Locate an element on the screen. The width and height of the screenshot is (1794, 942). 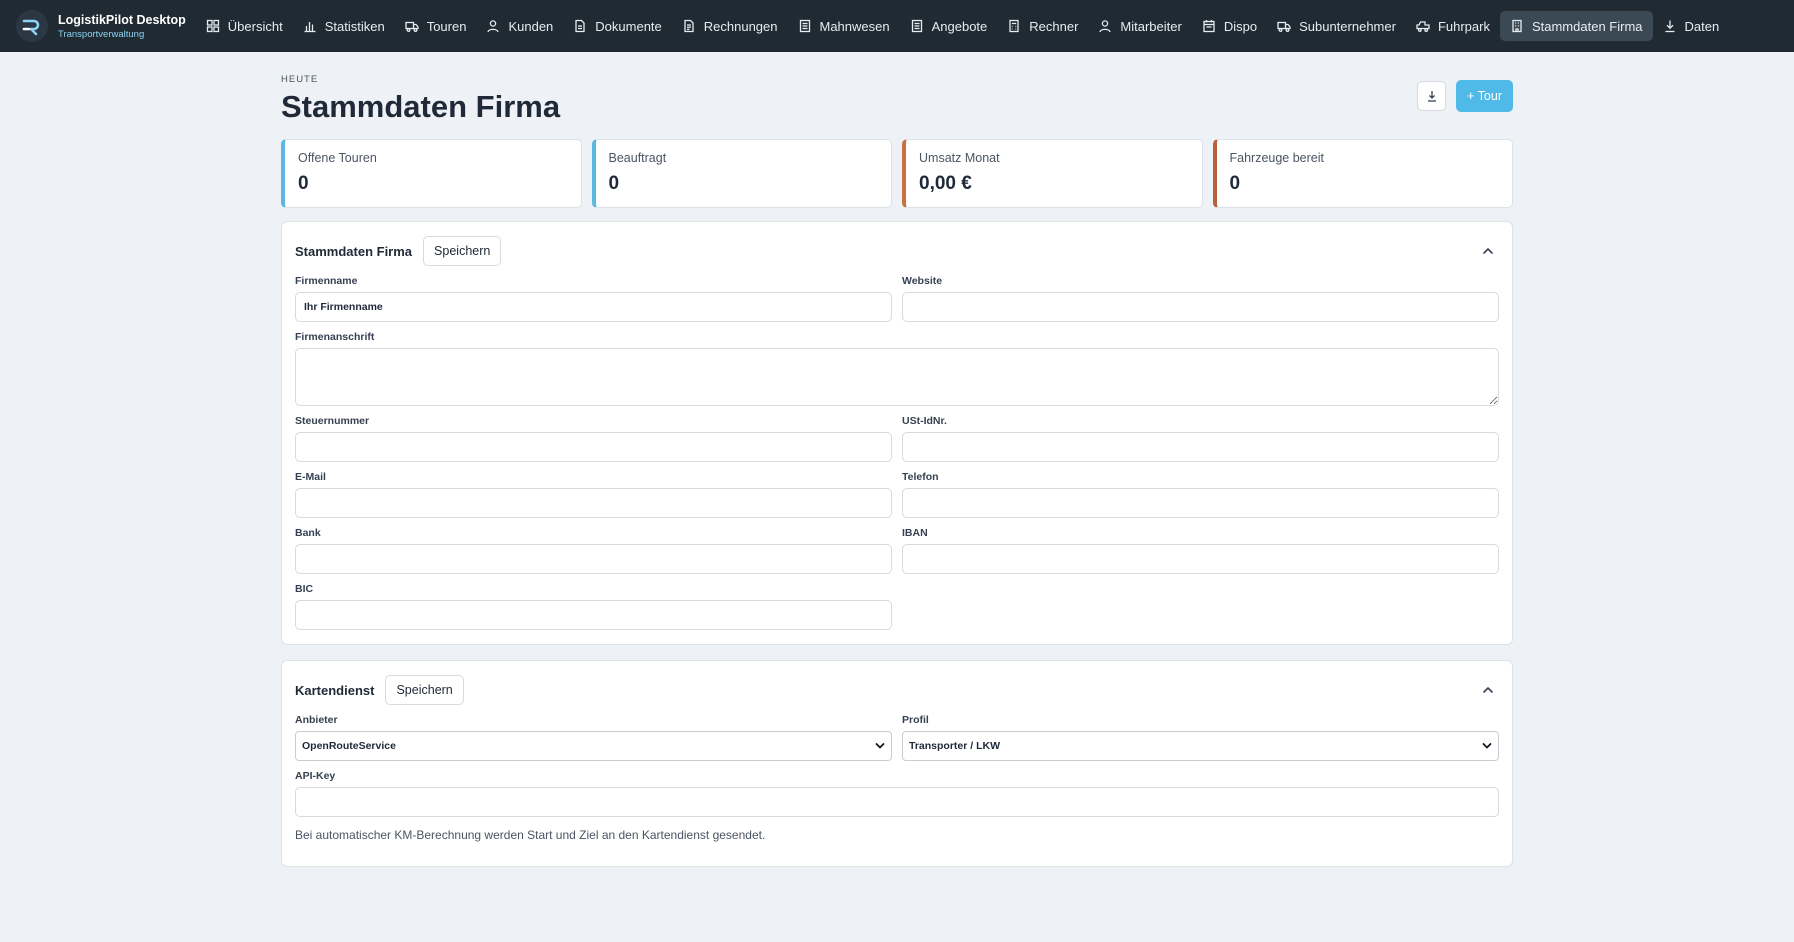
nav-item-rechner: Rechner is located at coordinates (1042, 26).